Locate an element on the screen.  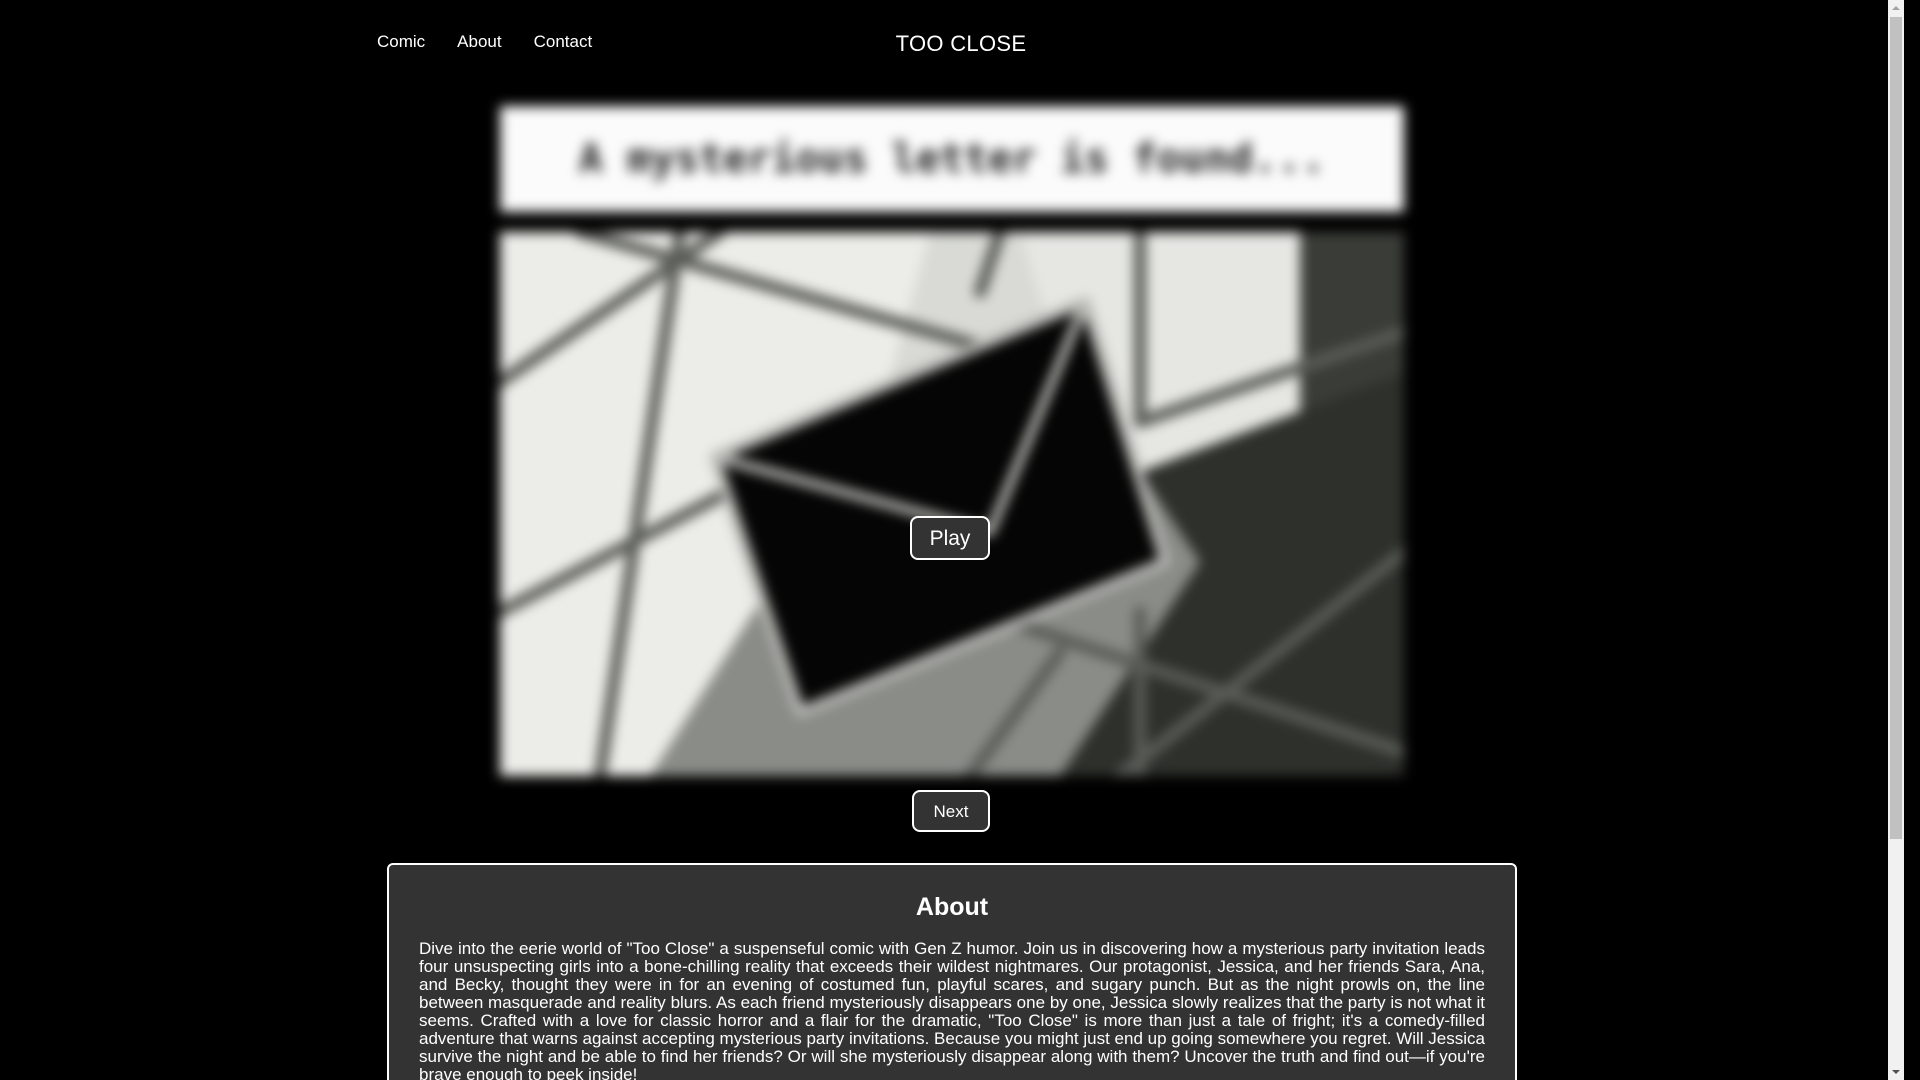
scroll-down-arrow-icon is located at coordinates (1896, 1072).